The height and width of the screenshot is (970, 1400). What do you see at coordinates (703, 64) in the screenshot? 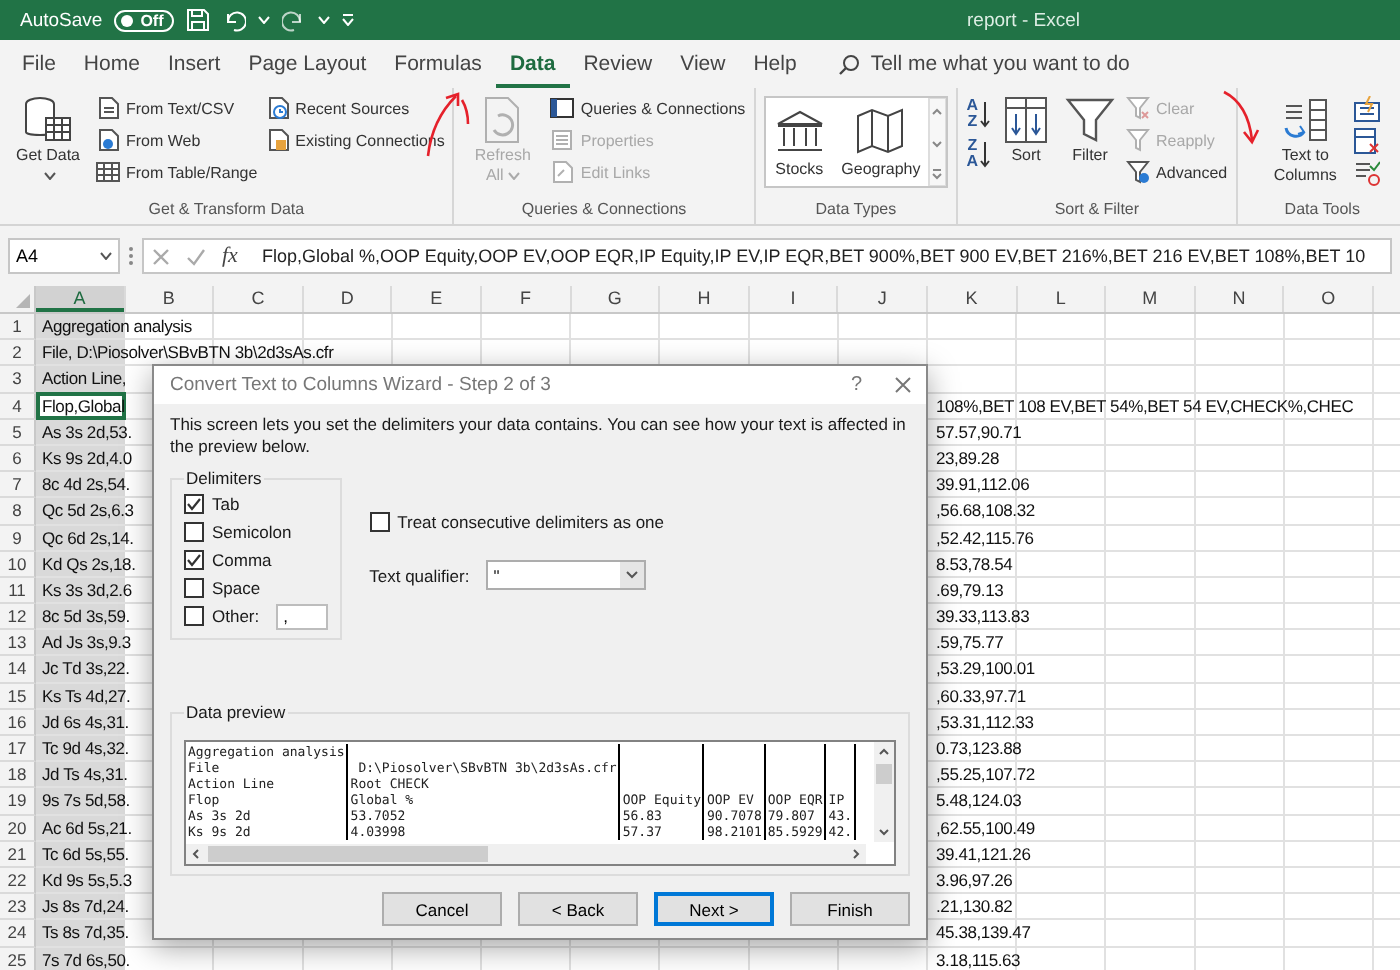
I see `menu-tab: View` at bounding box center [703, 64].